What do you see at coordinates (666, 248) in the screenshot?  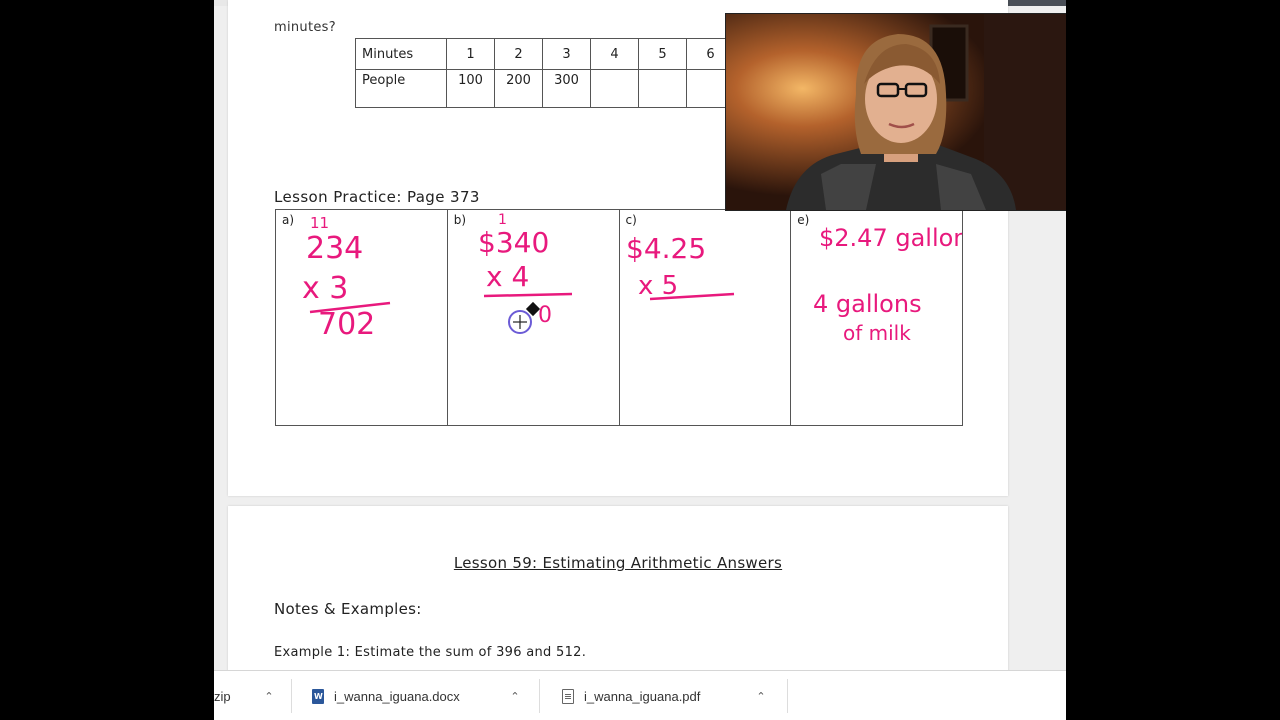 I see `handwritten-number: $4.25` at bounding box center [666, 248].